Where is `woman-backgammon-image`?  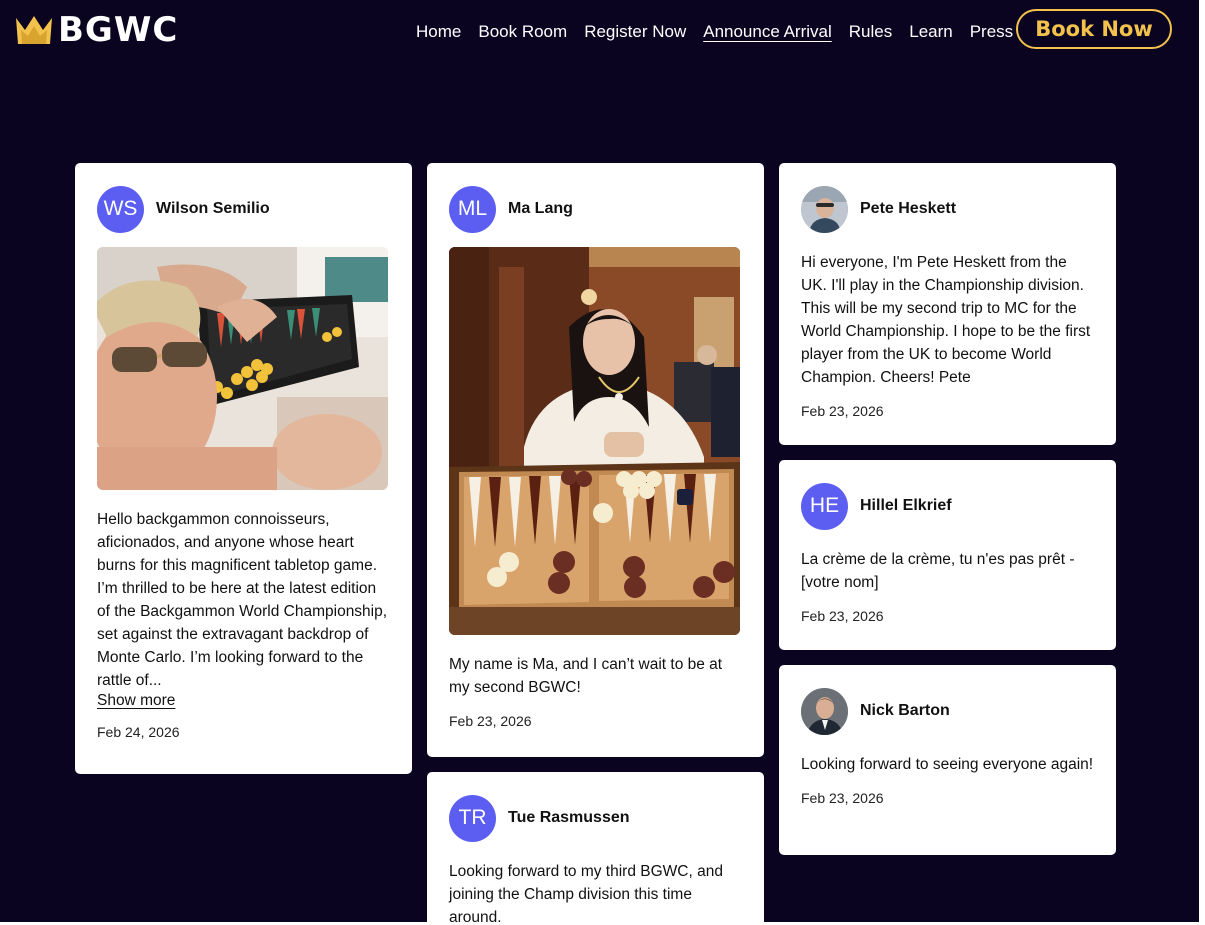 woman-backgammon-image is located at coordinates (594, 441).